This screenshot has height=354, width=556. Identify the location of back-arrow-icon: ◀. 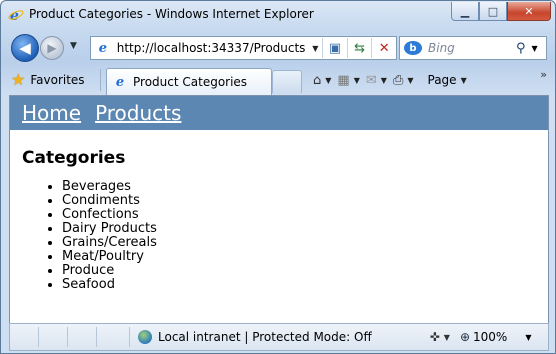
(25, 48).